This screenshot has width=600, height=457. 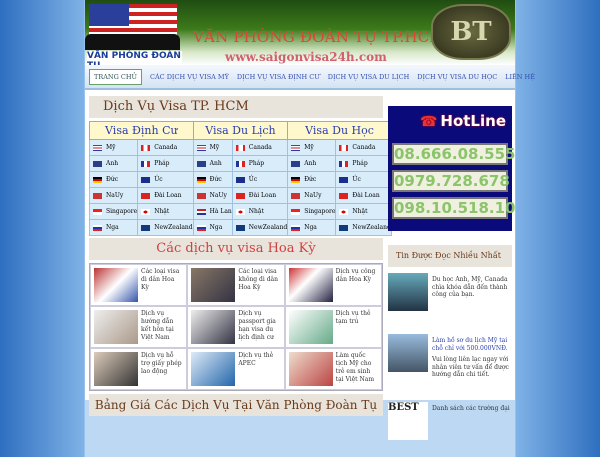 I want to click on hotline-phone: 0979.728.678, so click(x=451, y=181).